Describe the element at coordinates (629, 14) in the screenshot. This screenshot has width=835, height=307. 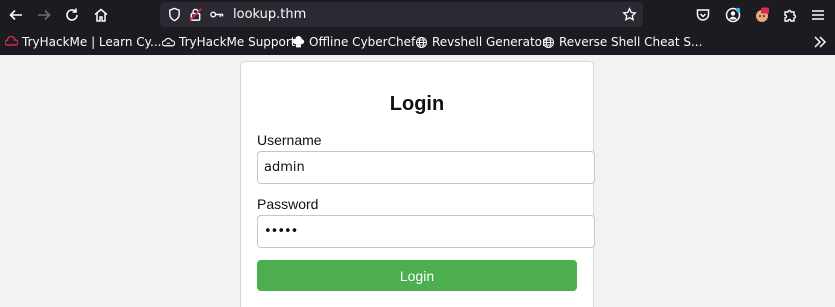
I see `bookmark-star-icon` at that location.